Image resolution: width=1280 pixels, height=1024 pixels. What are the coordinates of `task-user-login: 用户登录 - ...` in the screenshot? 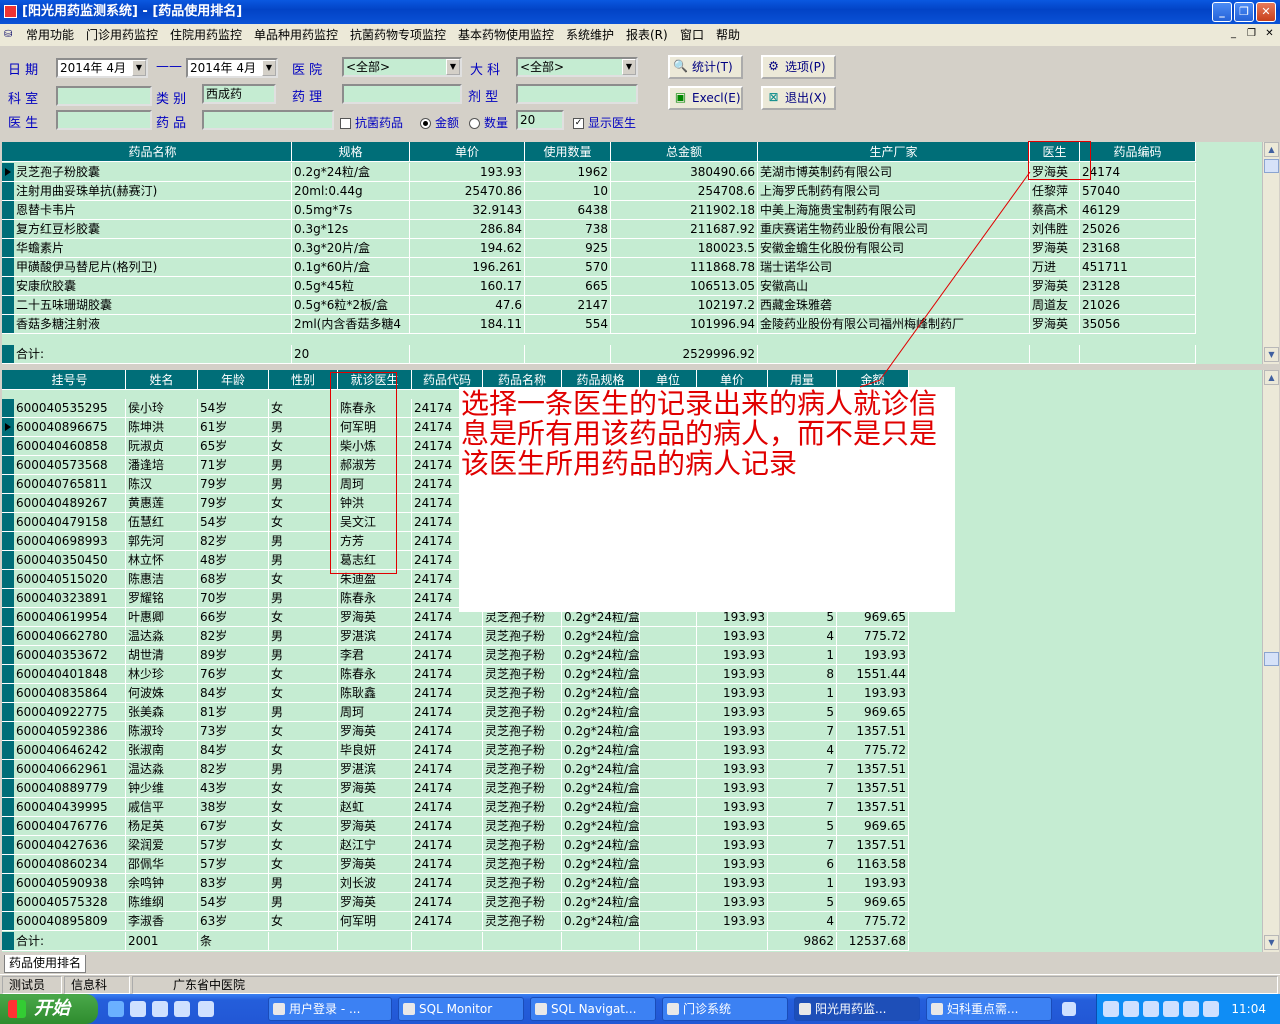 It's located at (330, 1009).